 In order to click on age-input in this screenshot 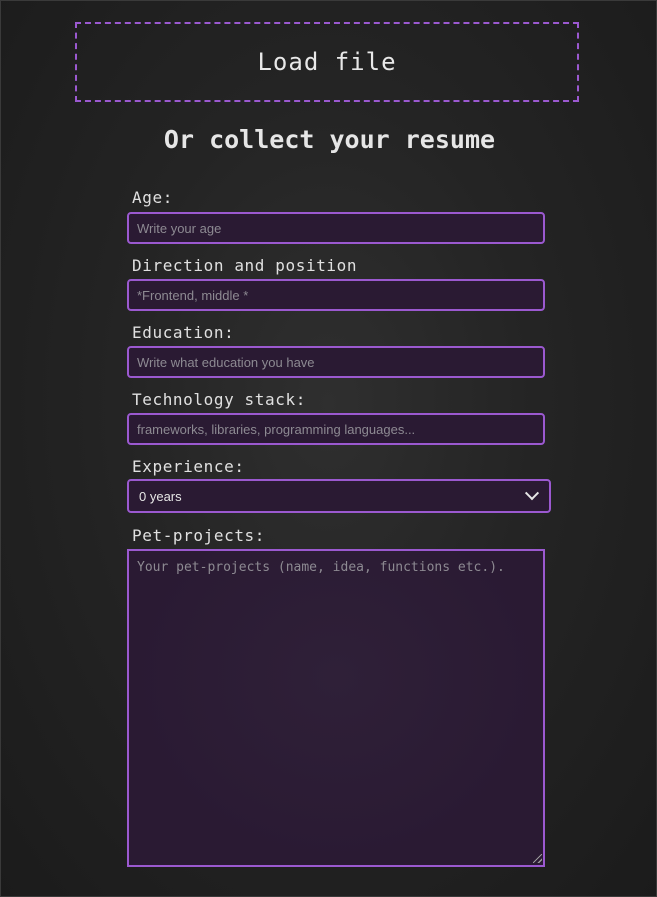, I will do `click(336, 228)`.